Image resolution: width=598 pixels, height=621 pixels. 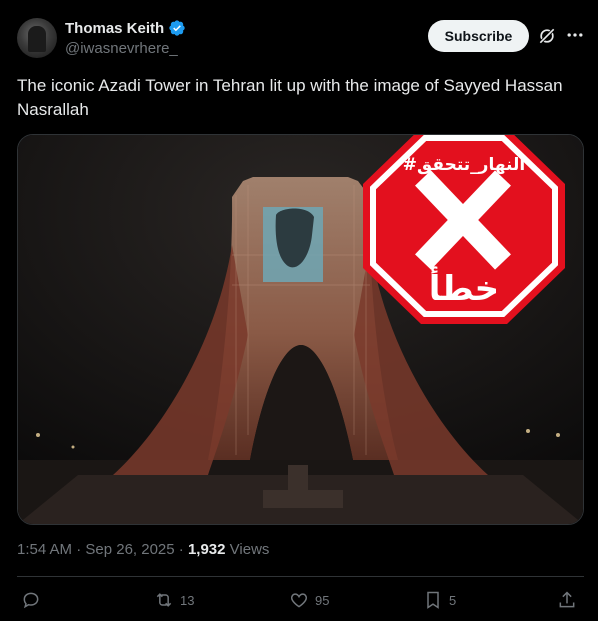 I want to click on views-count: 1,932, so click(x=206, y=549).